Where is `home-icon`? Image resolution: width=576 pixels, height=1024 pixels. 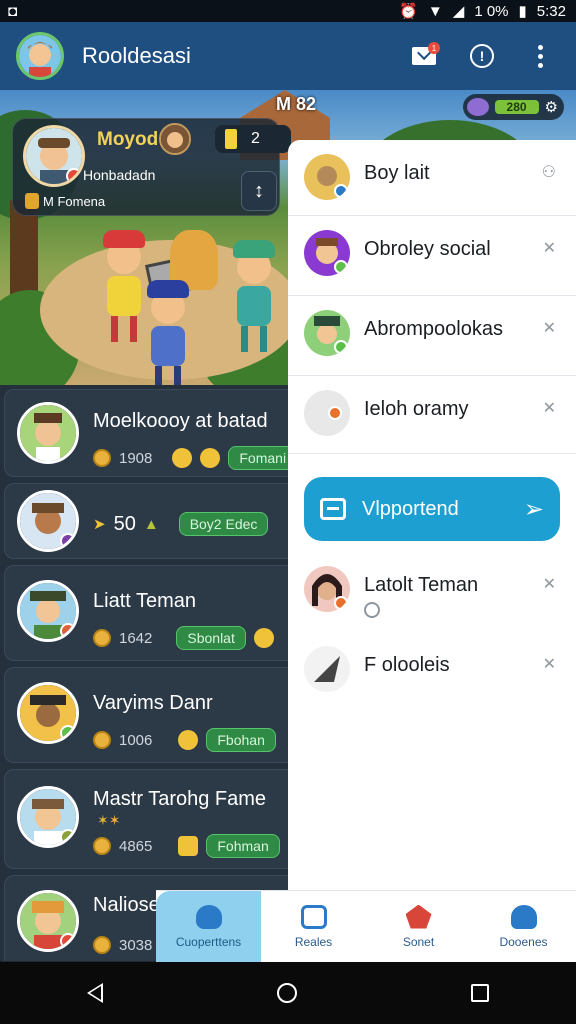
home-icon is located at coordinates (287, 993).